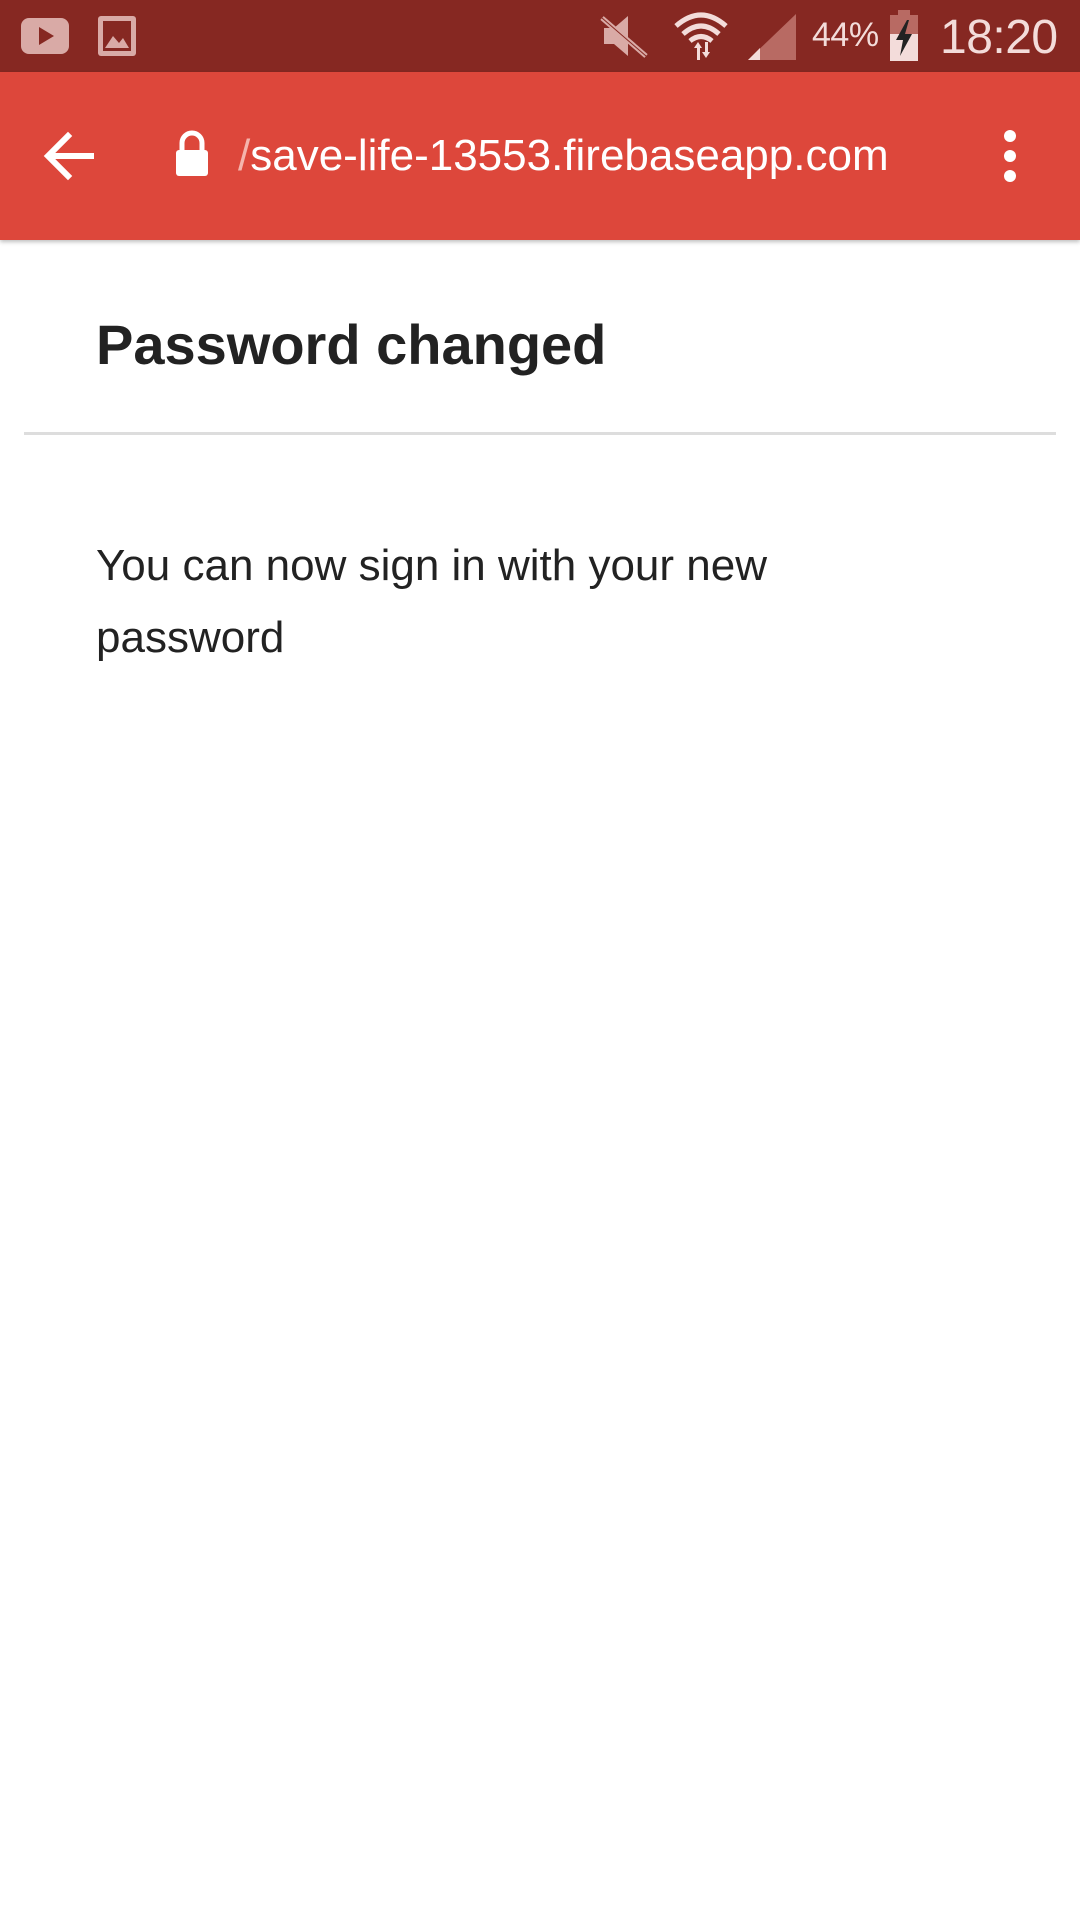  What do you see at coordinates (192, 155) in the screenshot?
I see `lock-icon` at bounding box center [192, 155].